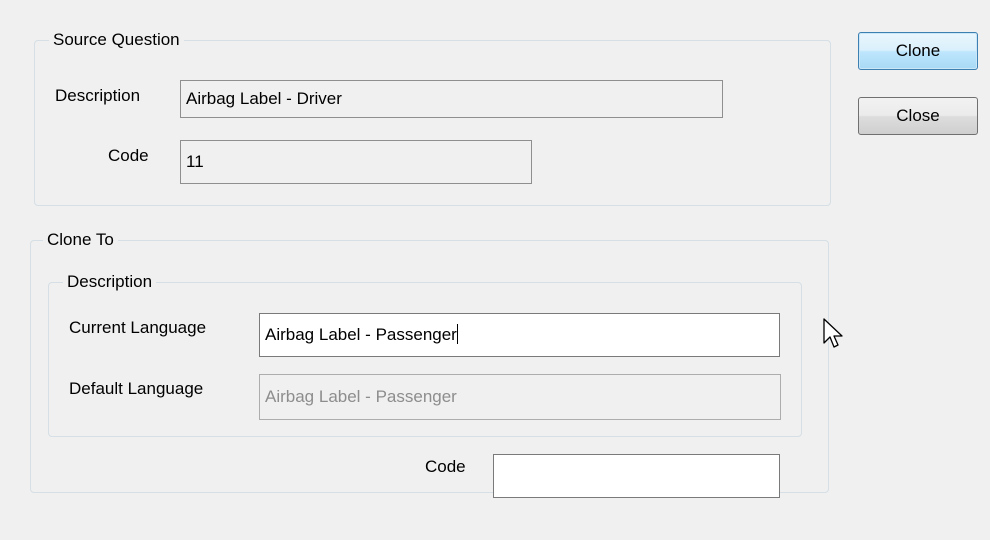 This screenshot has height=540, width=990. What do you see at coordinates (136, 388) in the screenshot?
I see `default-language-label: Default Language` at bounding box center [136, 388].